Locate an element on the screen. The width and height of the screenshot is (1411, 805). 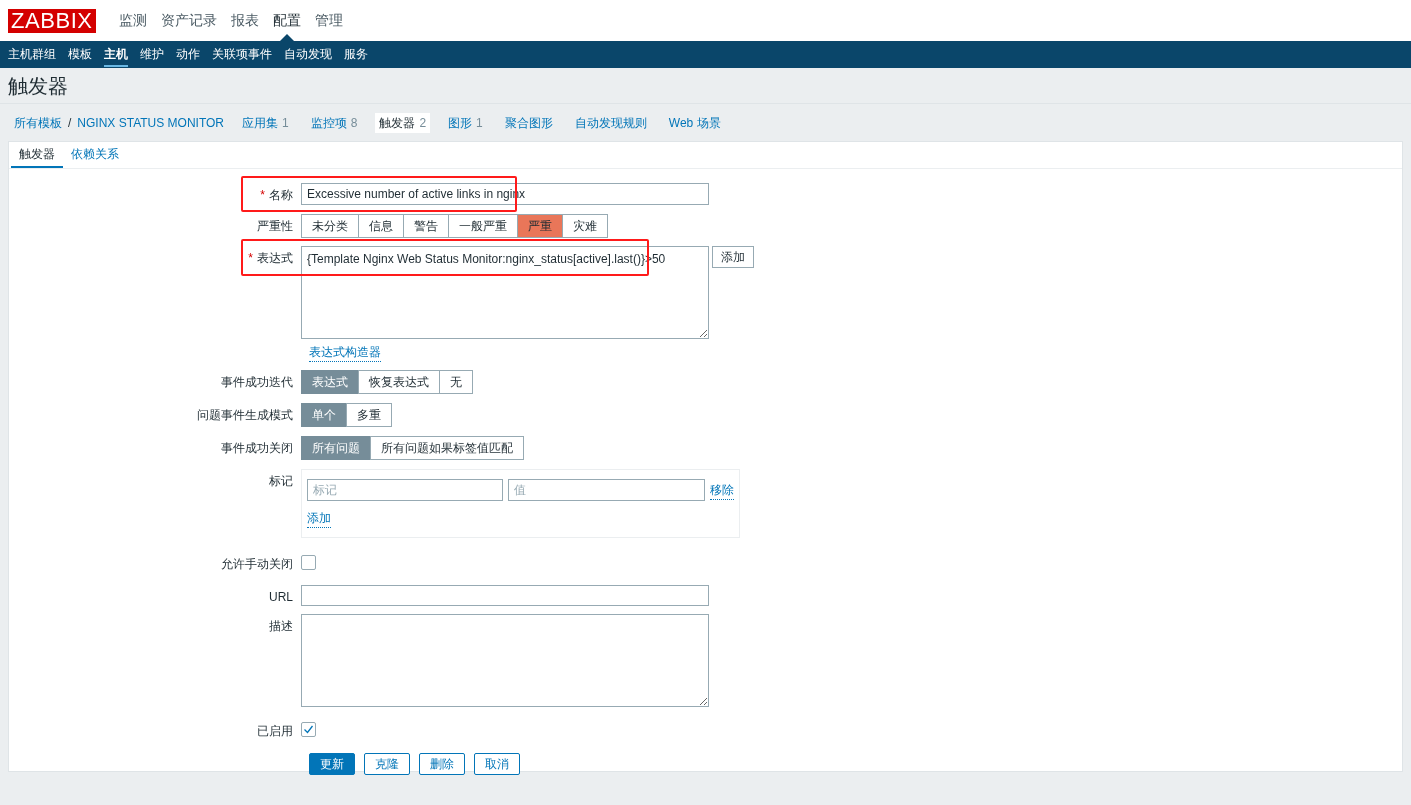
sub-menu-item: 自动发现 is located at coordinates (308, 54).